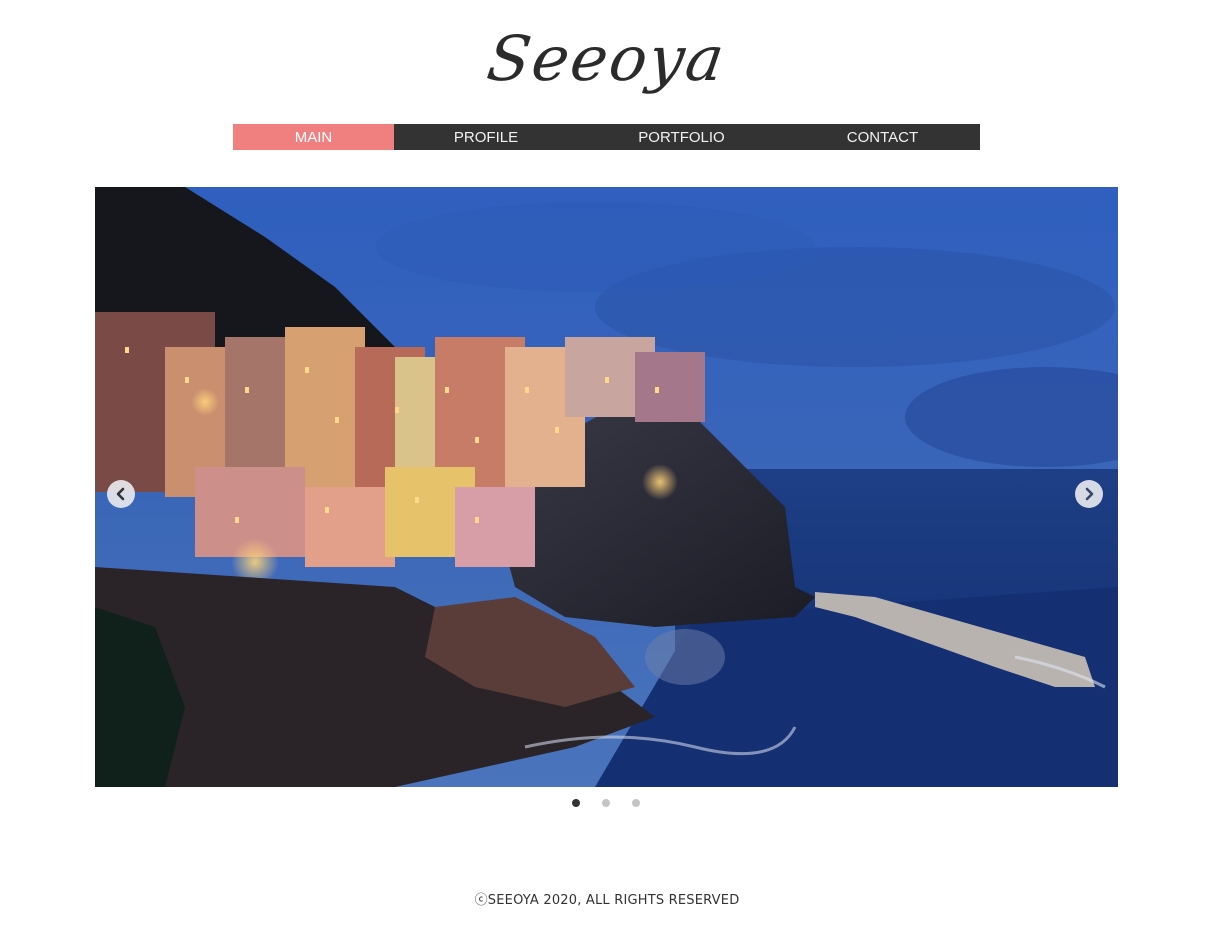  Describe the element at coordinates (486, 137) in the screenshot. I see `nav-item-profile: PROFILE` at that location.